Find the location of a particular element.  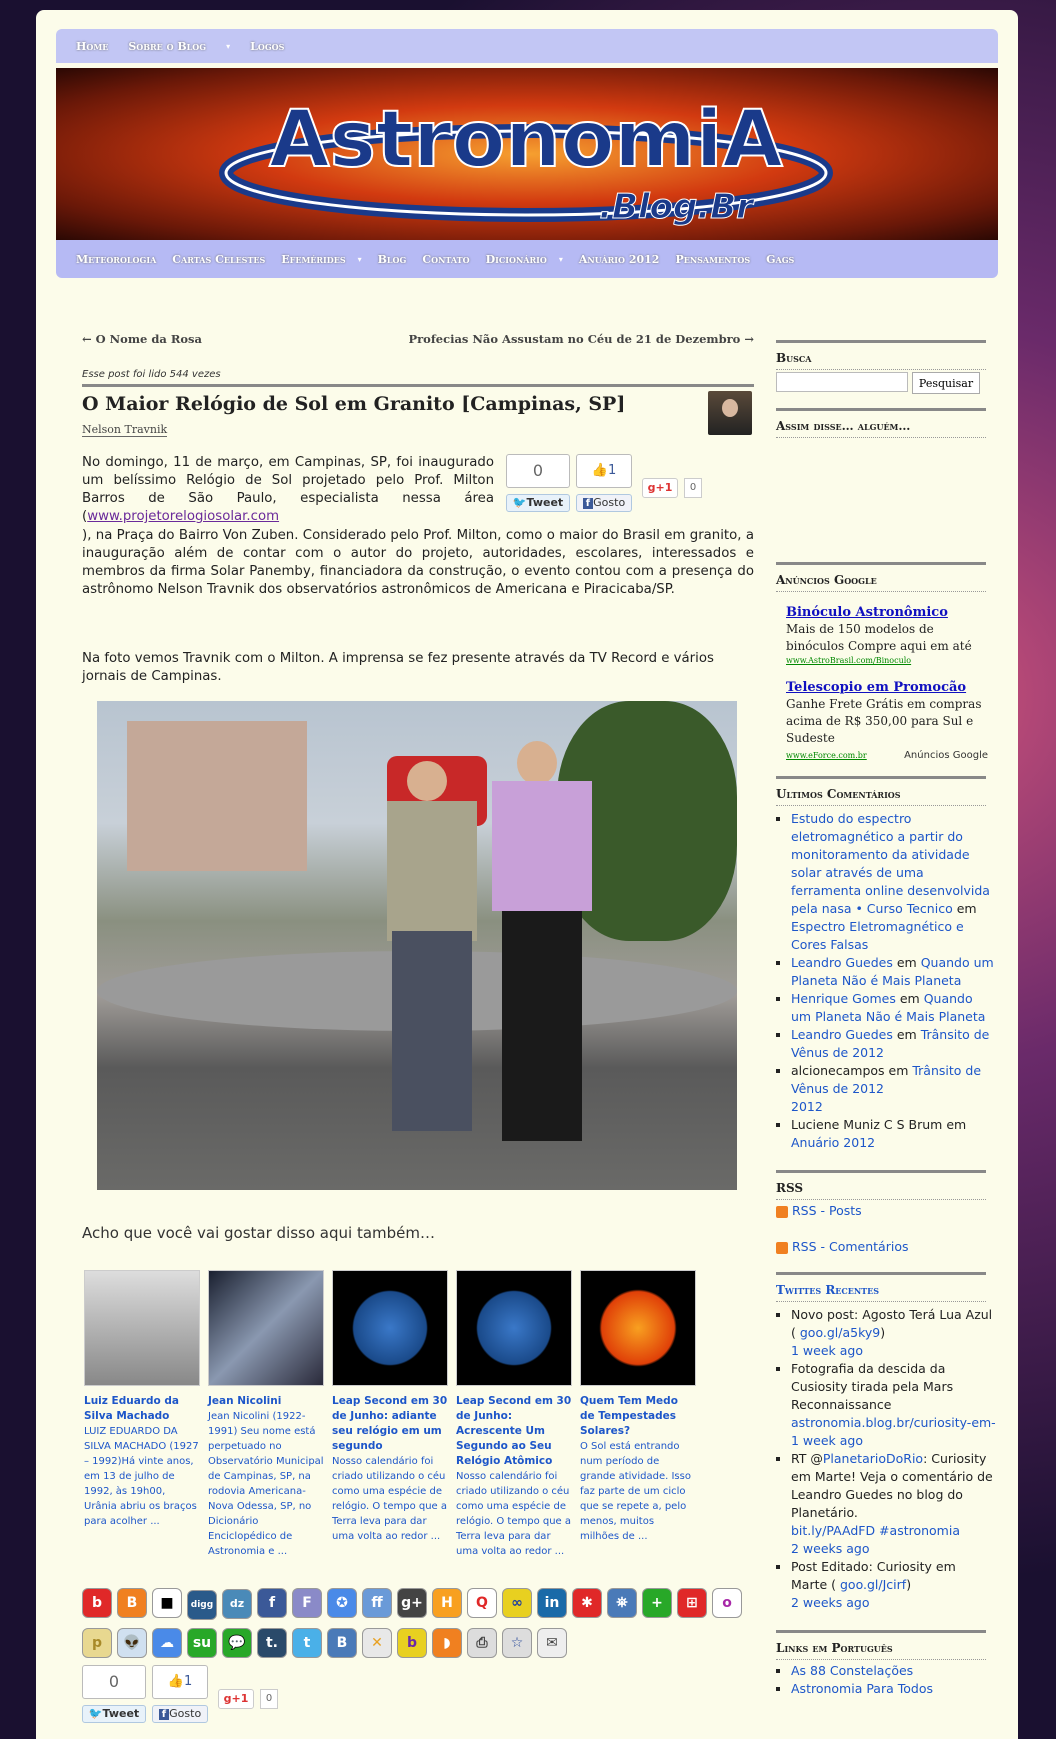

links-list: As 88 Constelações Astronomia Para Todos is located at coordinates (885, 1680).